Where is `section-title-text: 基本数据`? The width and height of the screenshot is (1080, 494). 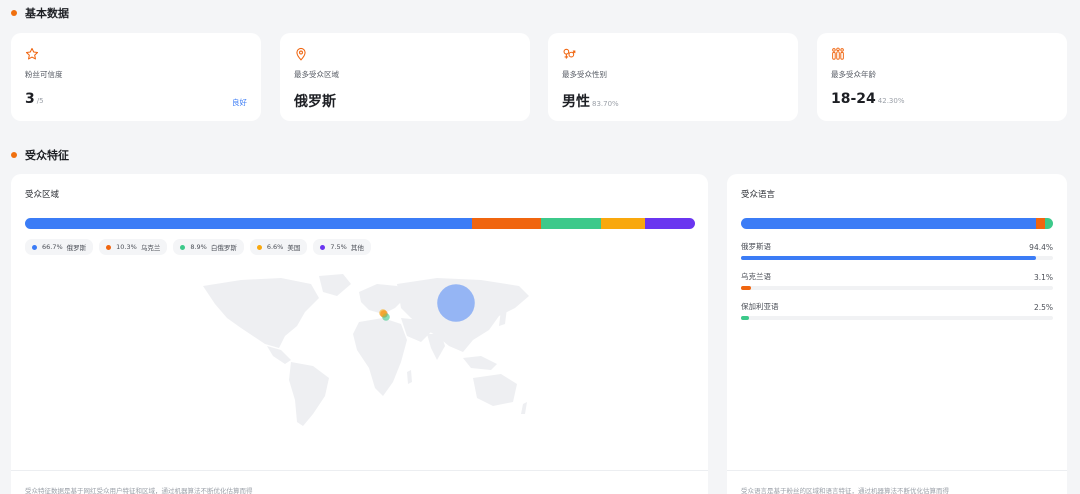
section-title-text: 基本数据 is located at coordinates (47, 13).